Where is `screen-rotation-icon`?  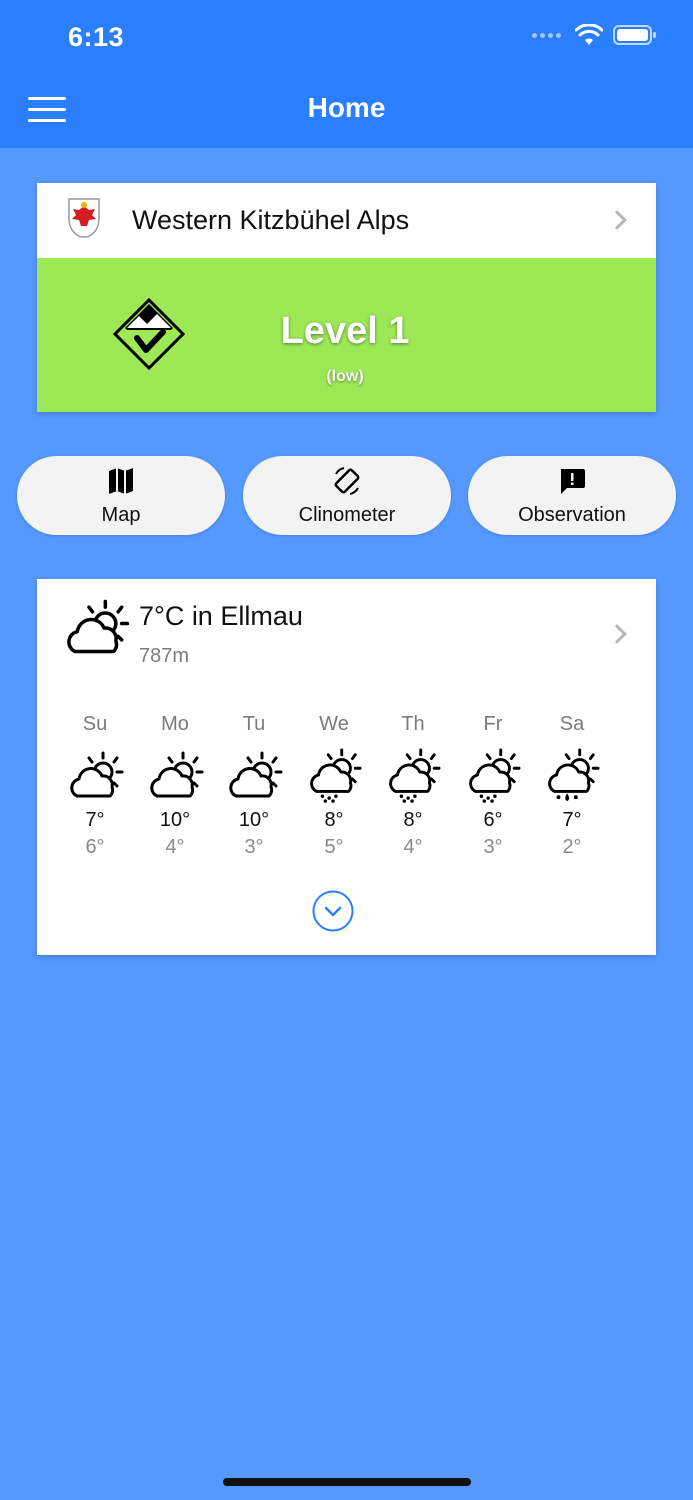 screen-rotation-icon is located at coordinates (347, 481).